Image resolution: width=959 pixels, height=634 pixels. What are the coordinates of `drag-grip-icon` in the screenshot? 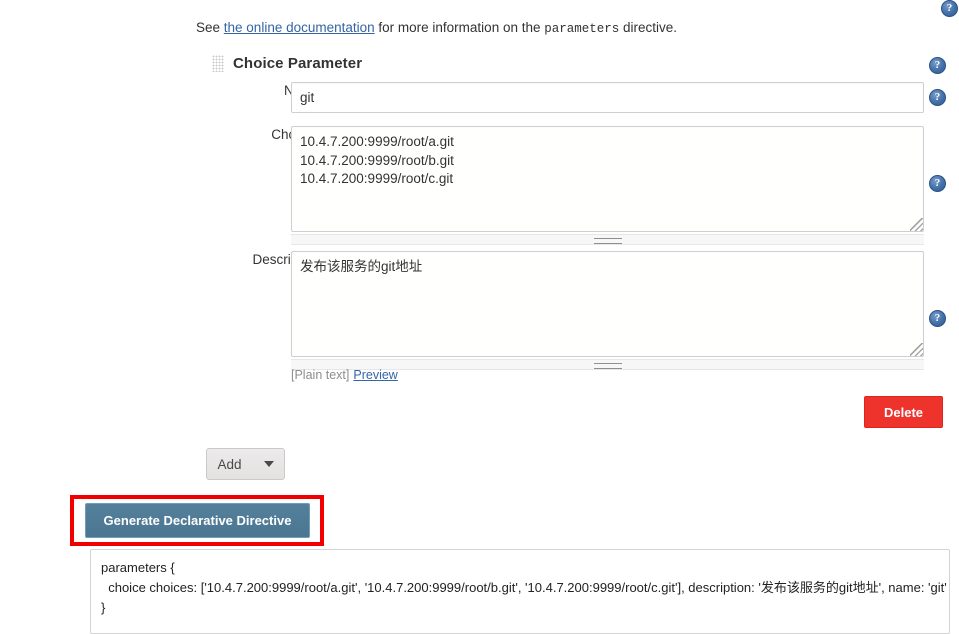 It's located at (218, 63).